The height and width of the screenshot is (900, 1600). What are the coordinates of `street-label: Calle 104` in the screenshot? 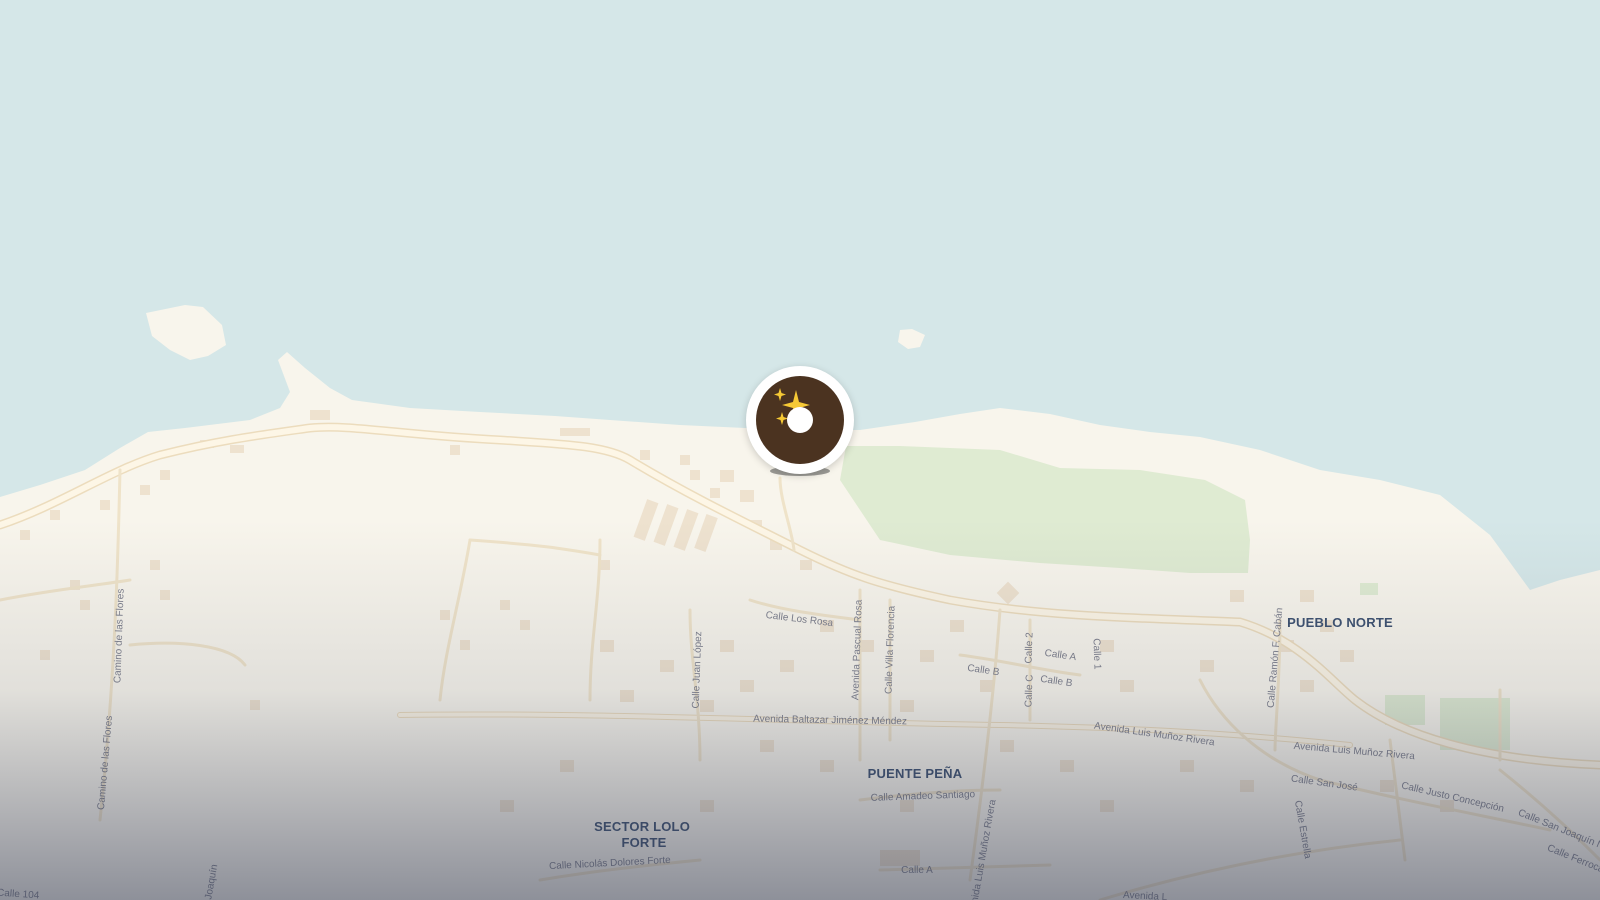 It's located at (20, 894).